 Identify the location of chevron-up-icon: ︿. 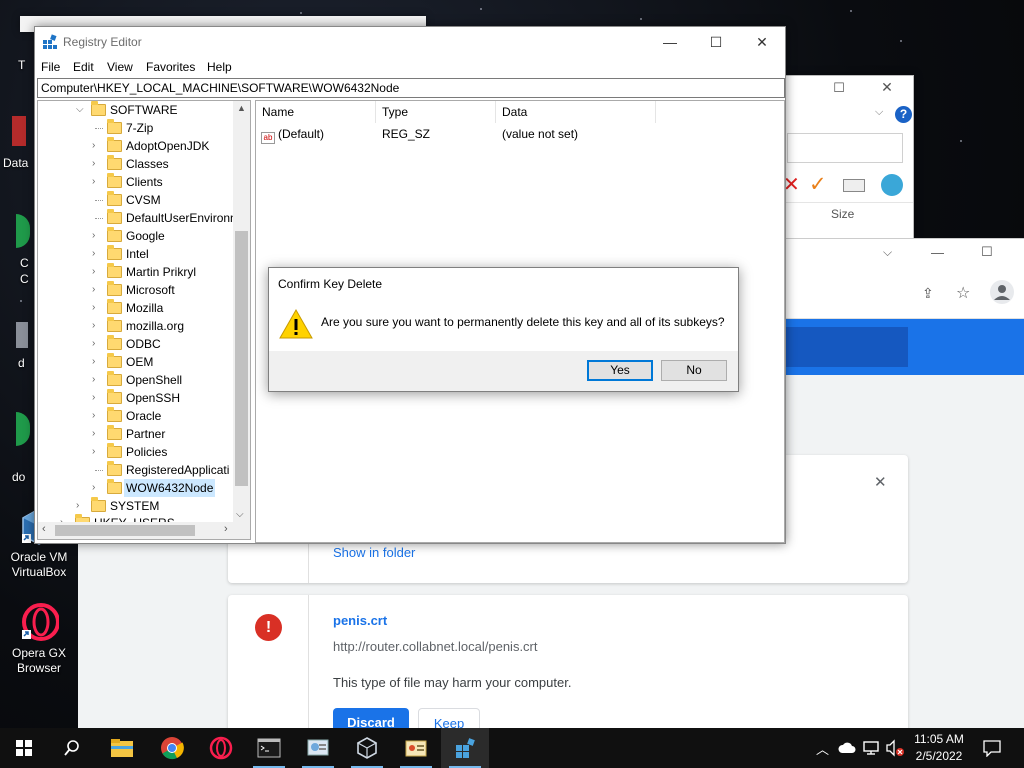
(822, 748).